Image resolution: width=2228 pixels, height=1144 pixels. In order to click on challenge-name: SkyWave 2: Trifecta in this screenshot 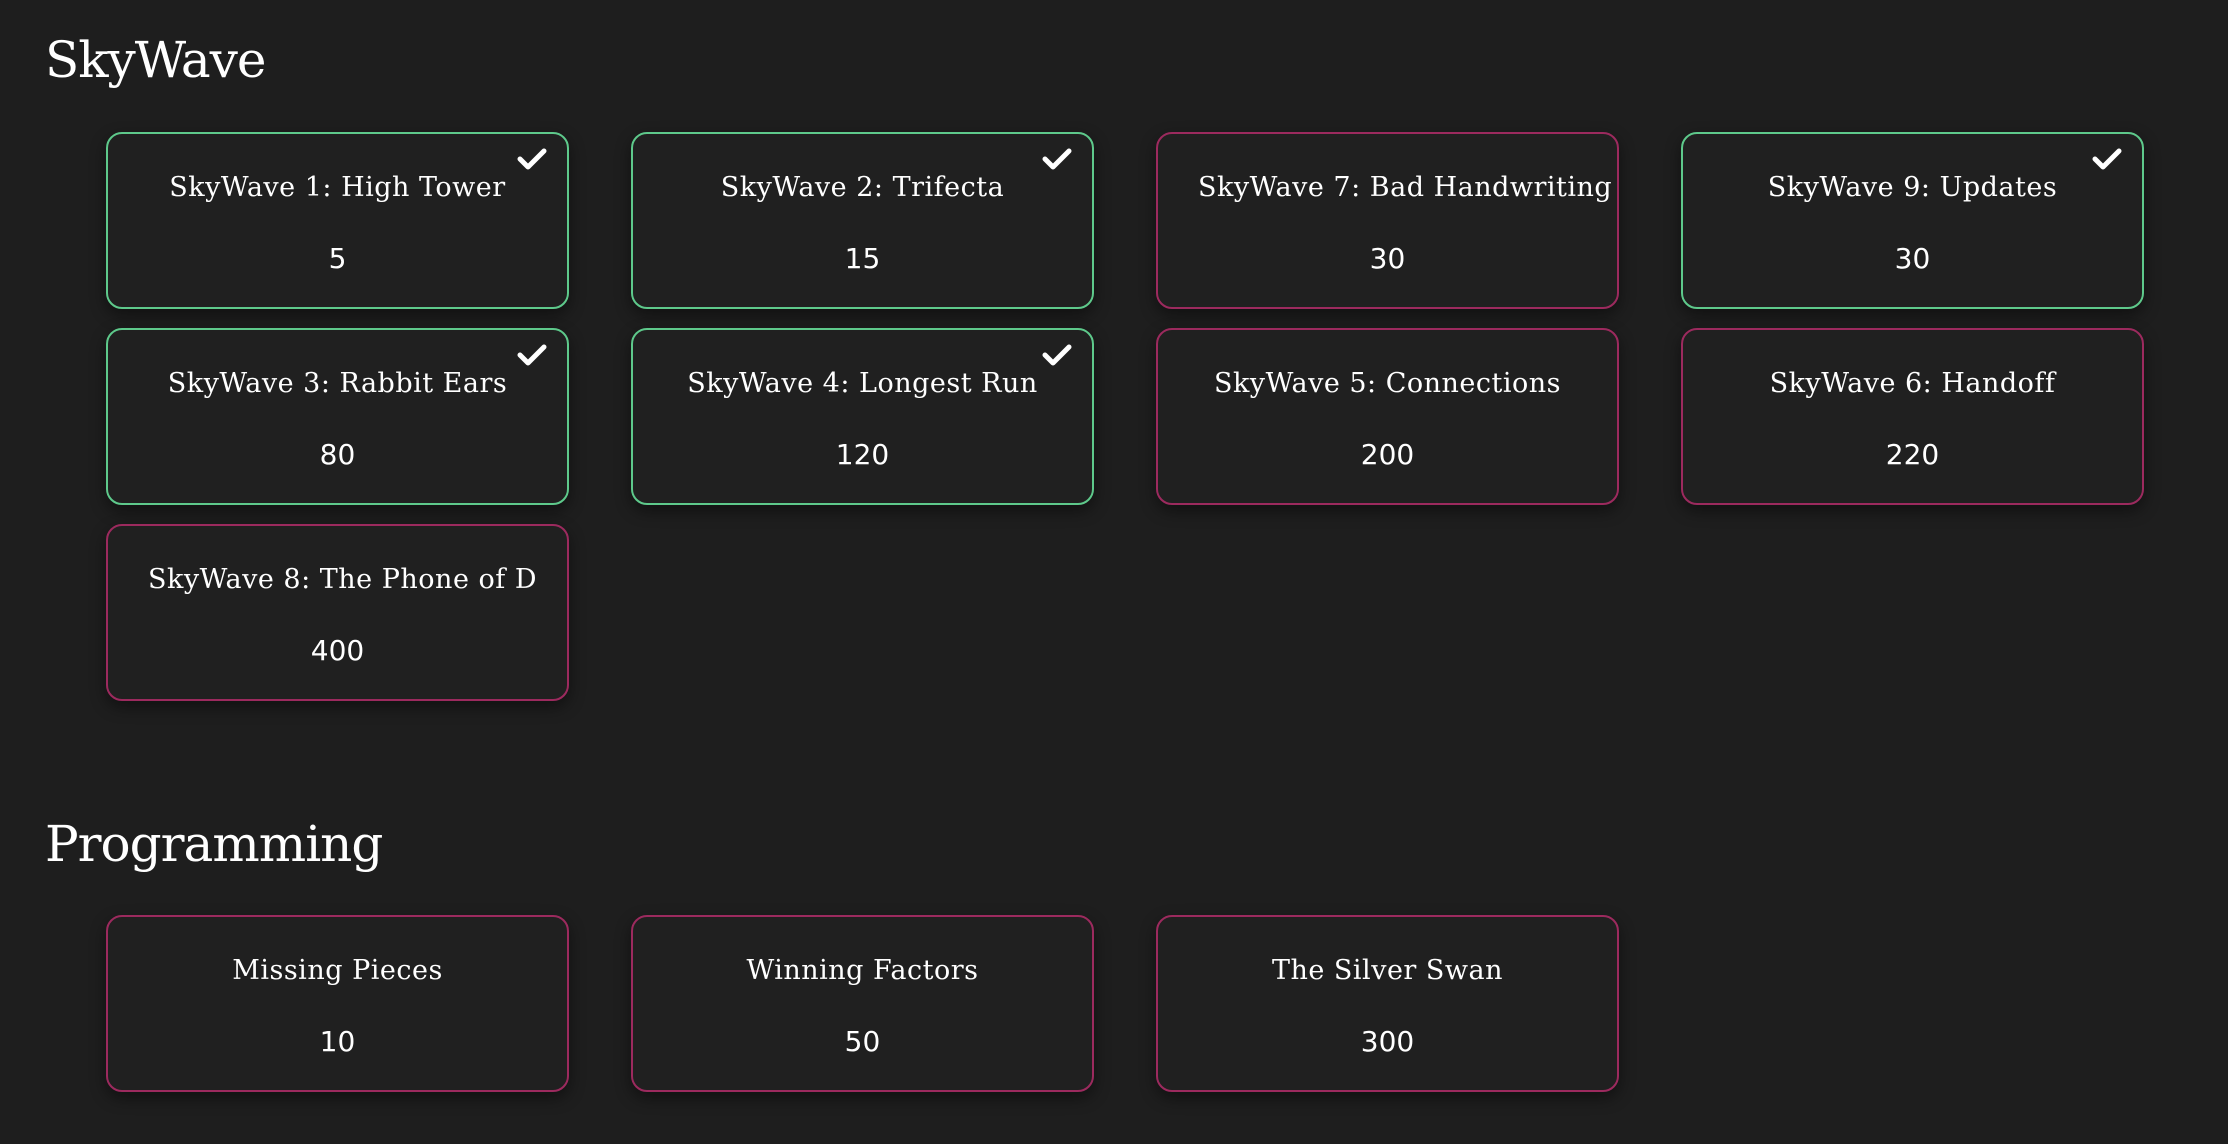, I will do `click(862, 187)`.